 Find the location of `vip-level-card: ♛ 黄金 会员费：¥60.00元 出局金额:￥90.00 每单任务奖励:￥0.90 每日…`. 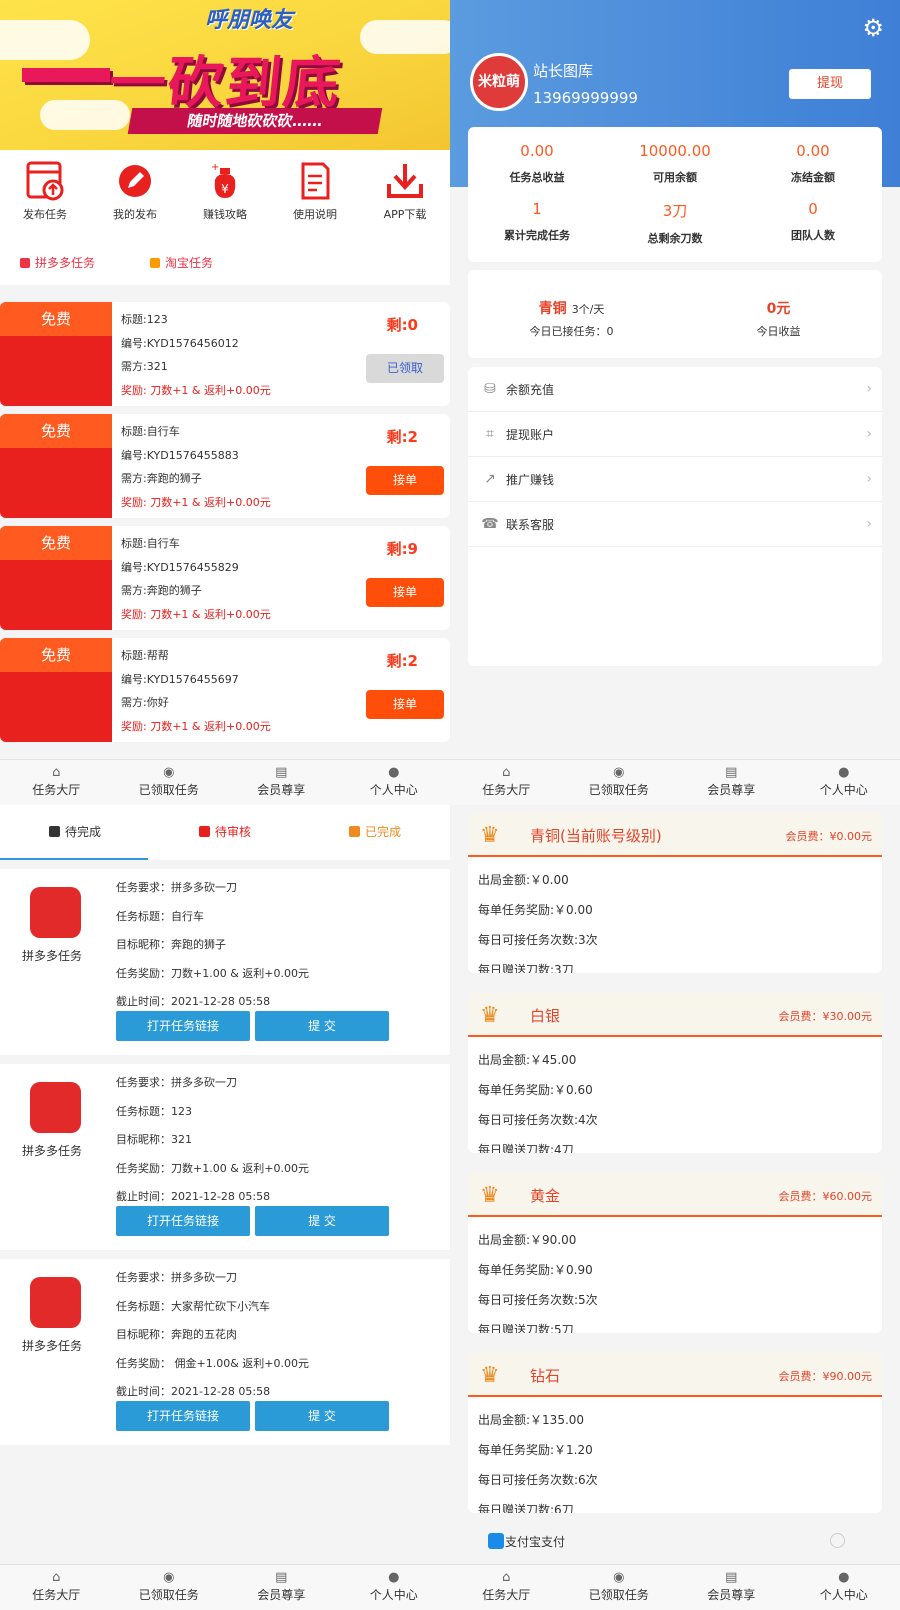

vip-level-card: ♛ 黄金 会员费：¥60.00元 出局金额:￥90.00 每单任务奖励:￥0.90 每日… is located at coordinates (675, 1253).